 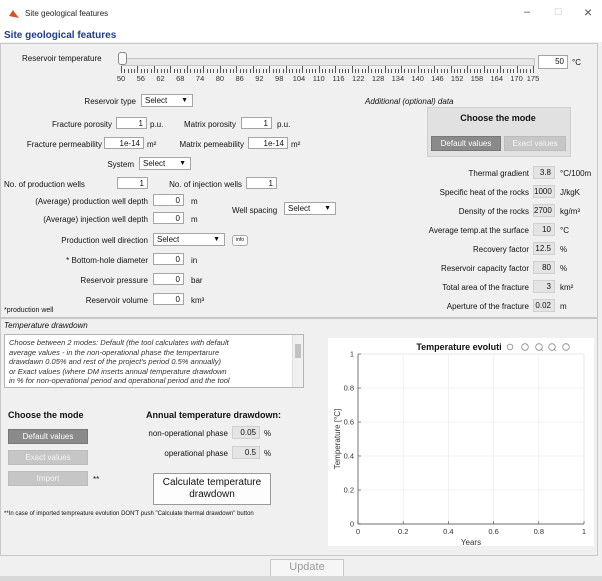 I want to click on y-tick-label: 0.8, so click(x=349, y=388).